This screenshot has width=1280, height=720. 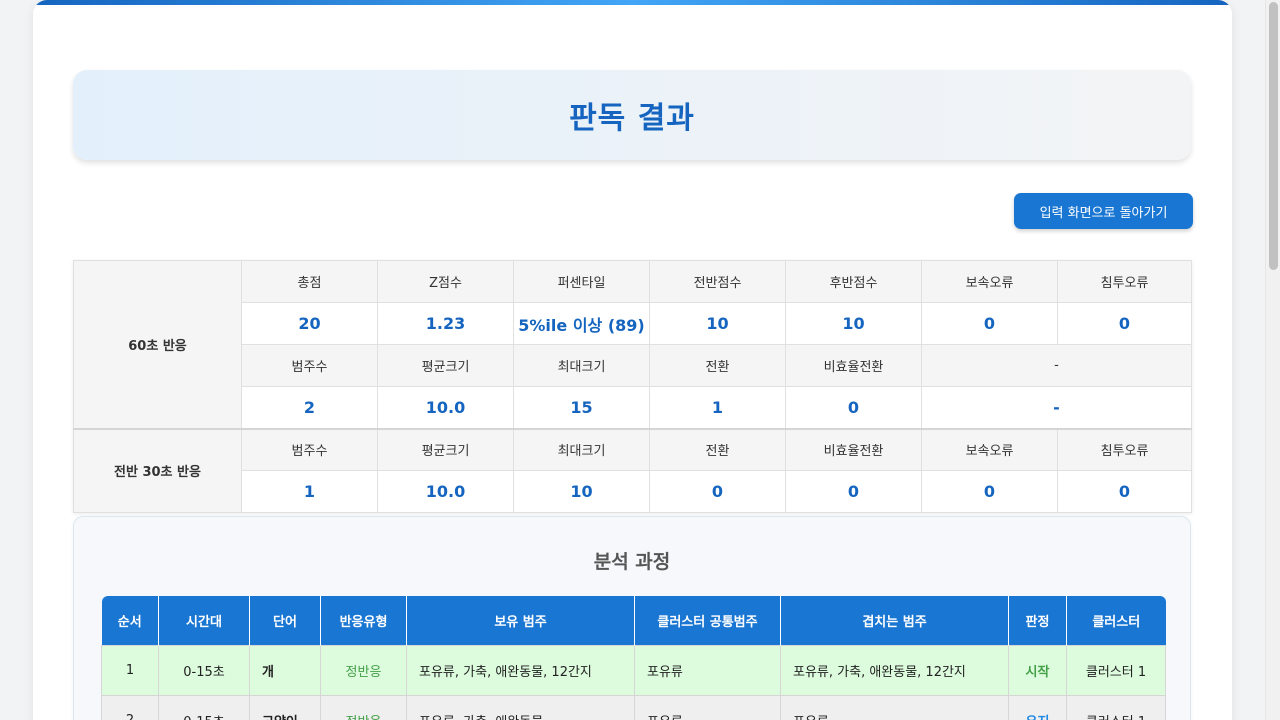 What do you see at coordinates (445, 365) in the screenshot?
I see `header-average-size: 평균크기` at bounding box center [445, 365].